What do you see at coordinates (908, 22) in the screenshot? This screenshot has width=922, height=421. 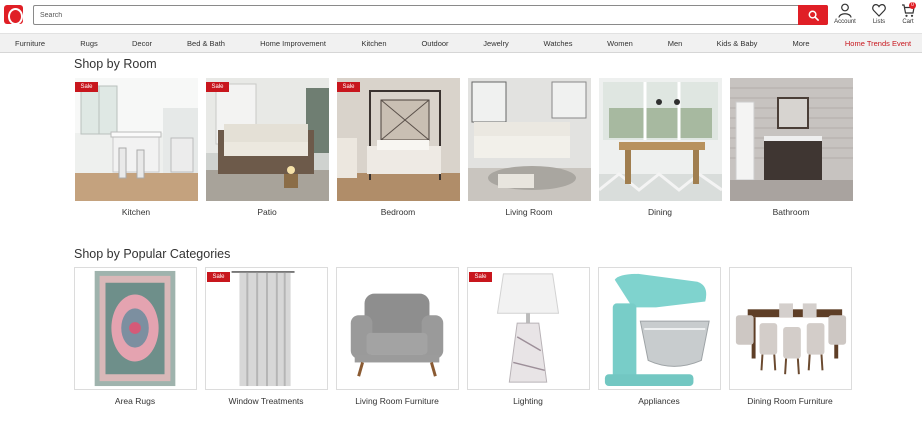 I see `cart-label: Cart` at bounding box center [908, 22].